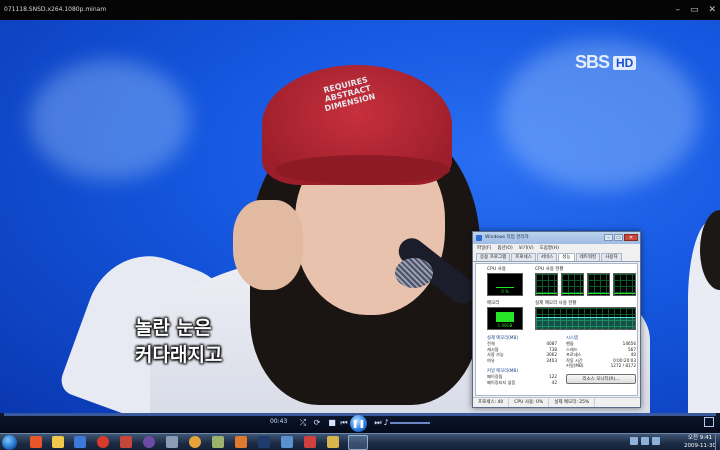 The height and width of the screenshot is (450, 720). Describe the element at coordinates (547, 257) in the screenshot. I see `tab-services: 서비스` at that location.